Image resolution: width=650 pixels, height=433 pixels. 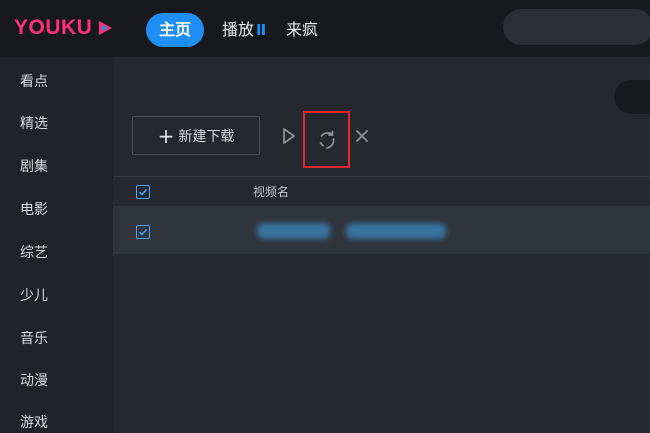 I want to click on retry-download-button, so click(x=326, y=139).